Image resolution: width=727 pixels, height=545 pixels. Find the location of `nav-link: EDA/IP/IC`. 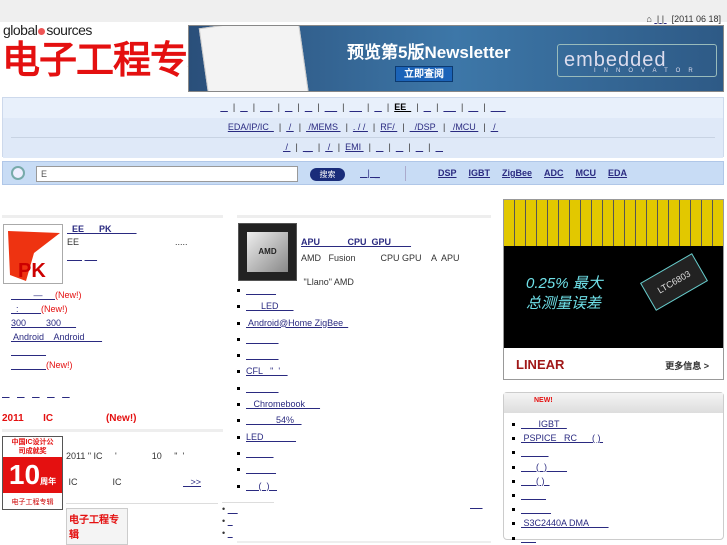

nav-link: EDA/IP/IC is located at coordinates (251, 127).